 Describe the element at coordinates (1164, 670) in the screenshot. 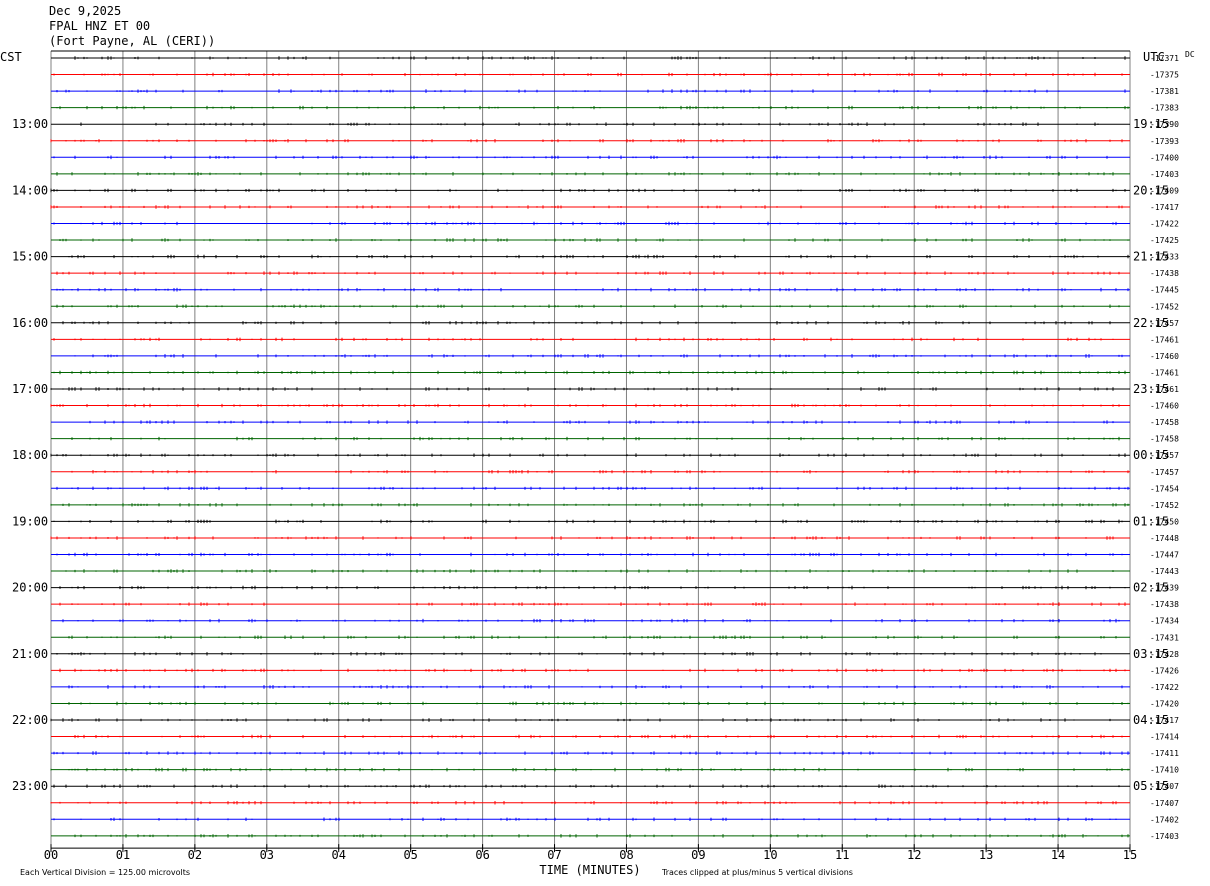

I see `dc-offset-label: -17426` at that location.